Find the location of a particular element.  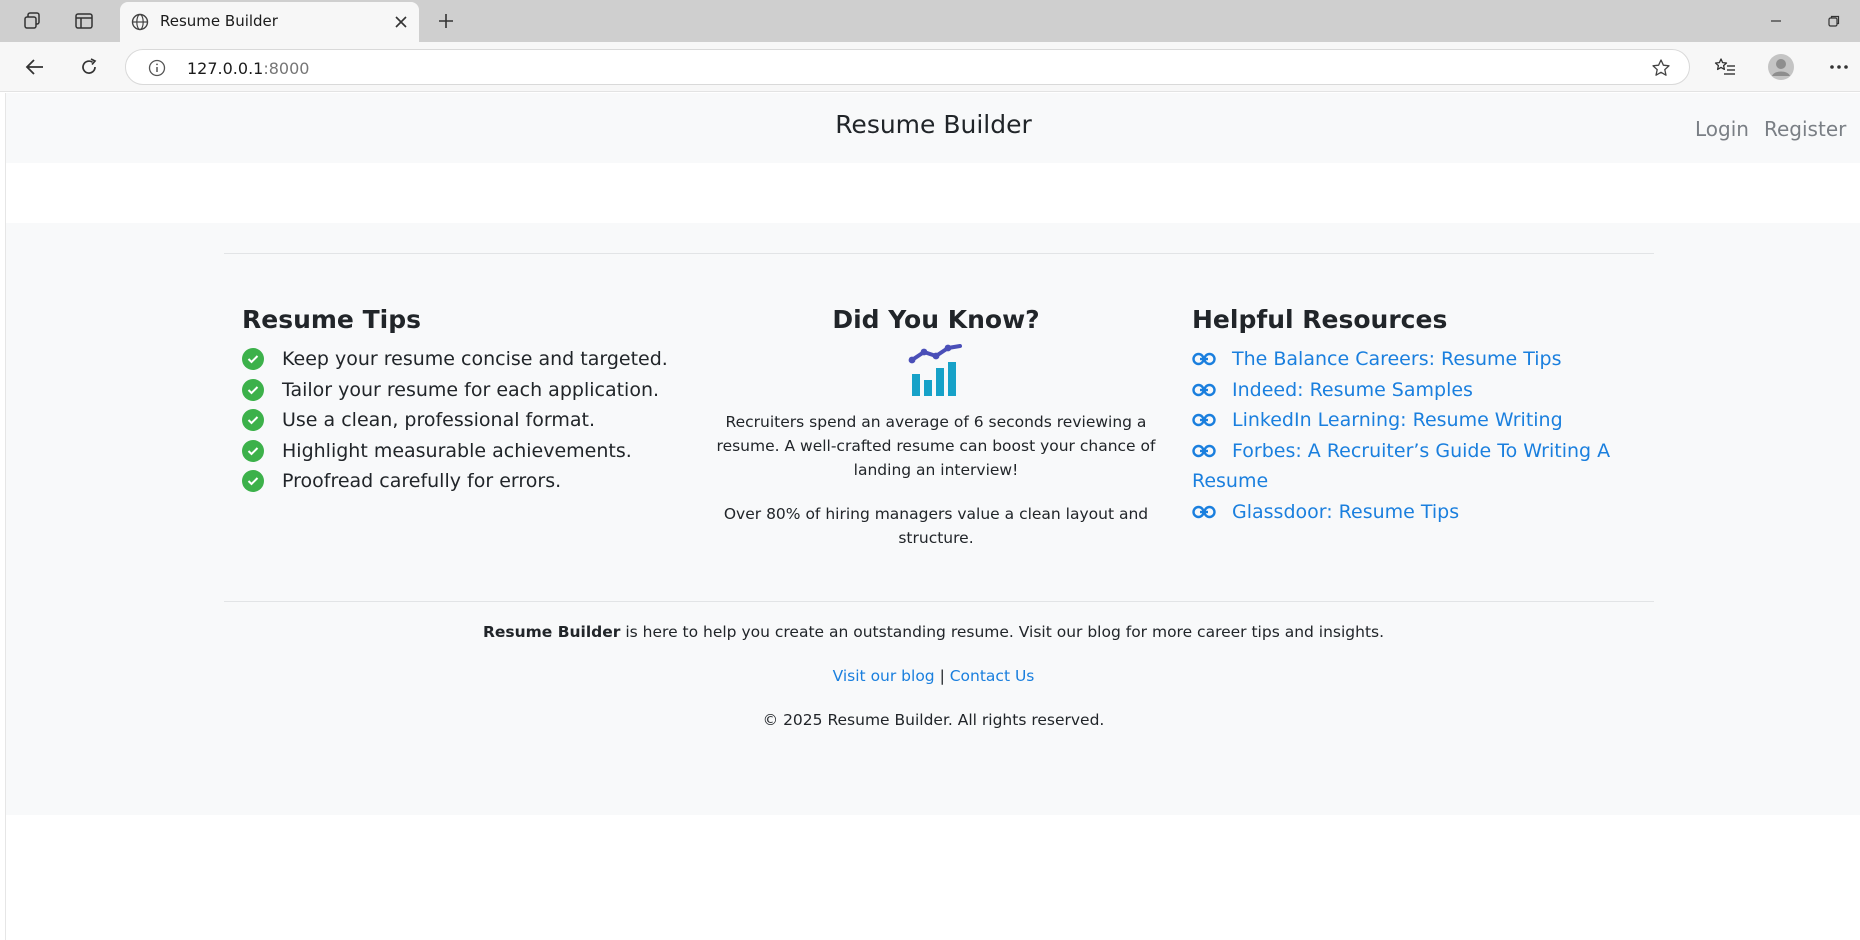

list-item: The Balance Careers: Resume Tips is located at coordinates (1402, 359).